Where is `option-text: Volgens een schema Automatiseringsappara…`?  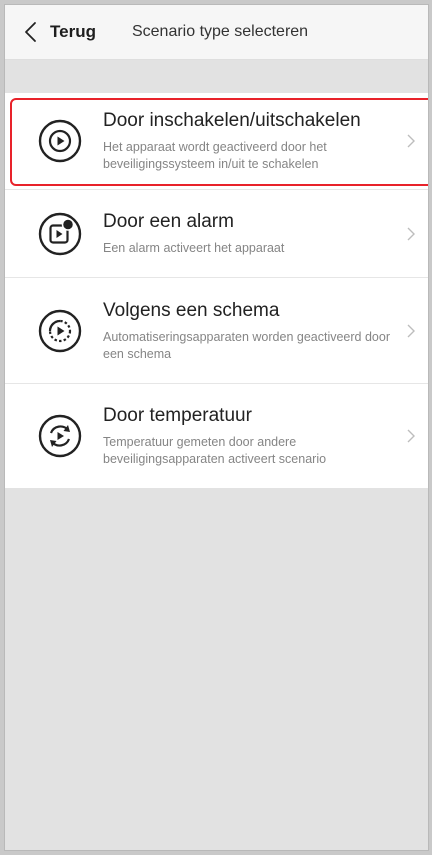
option-text: Volgens een schema Automatiseringsappara… is located at coordinates (265, 331).